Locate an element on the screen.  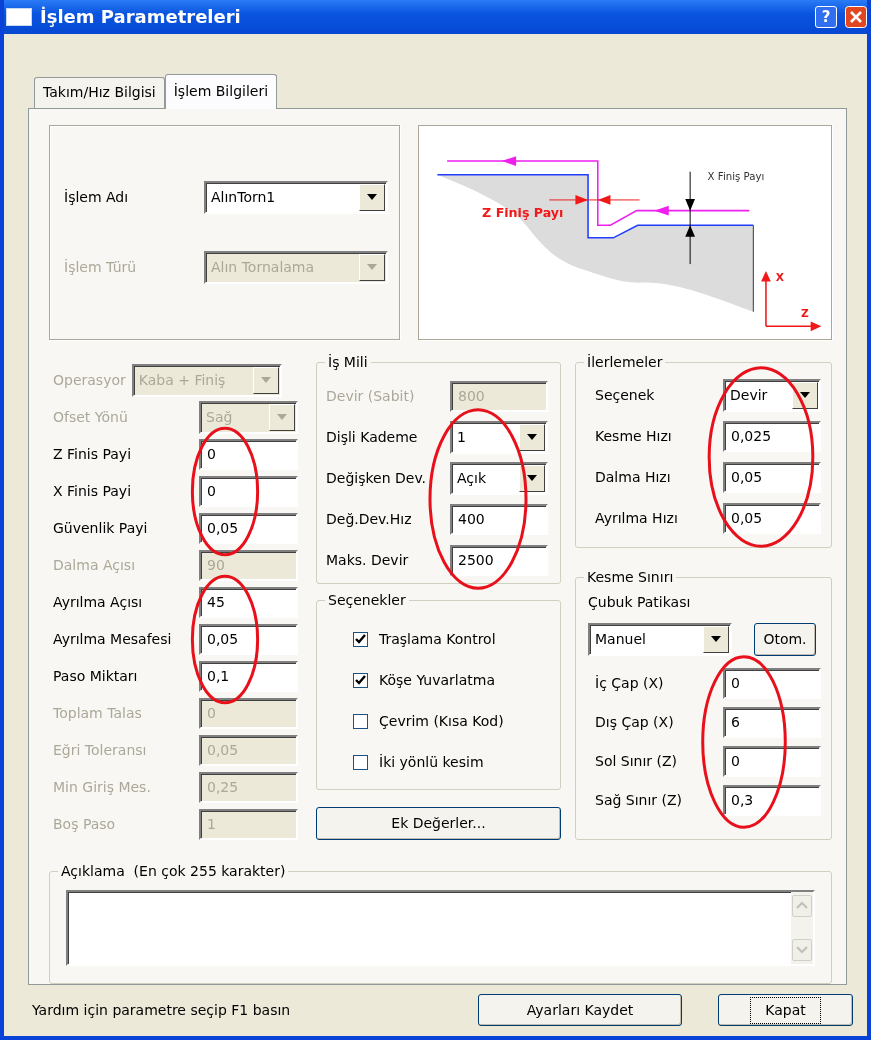
field-label: Dış Çap (X) is located at coordinates (635, 722).